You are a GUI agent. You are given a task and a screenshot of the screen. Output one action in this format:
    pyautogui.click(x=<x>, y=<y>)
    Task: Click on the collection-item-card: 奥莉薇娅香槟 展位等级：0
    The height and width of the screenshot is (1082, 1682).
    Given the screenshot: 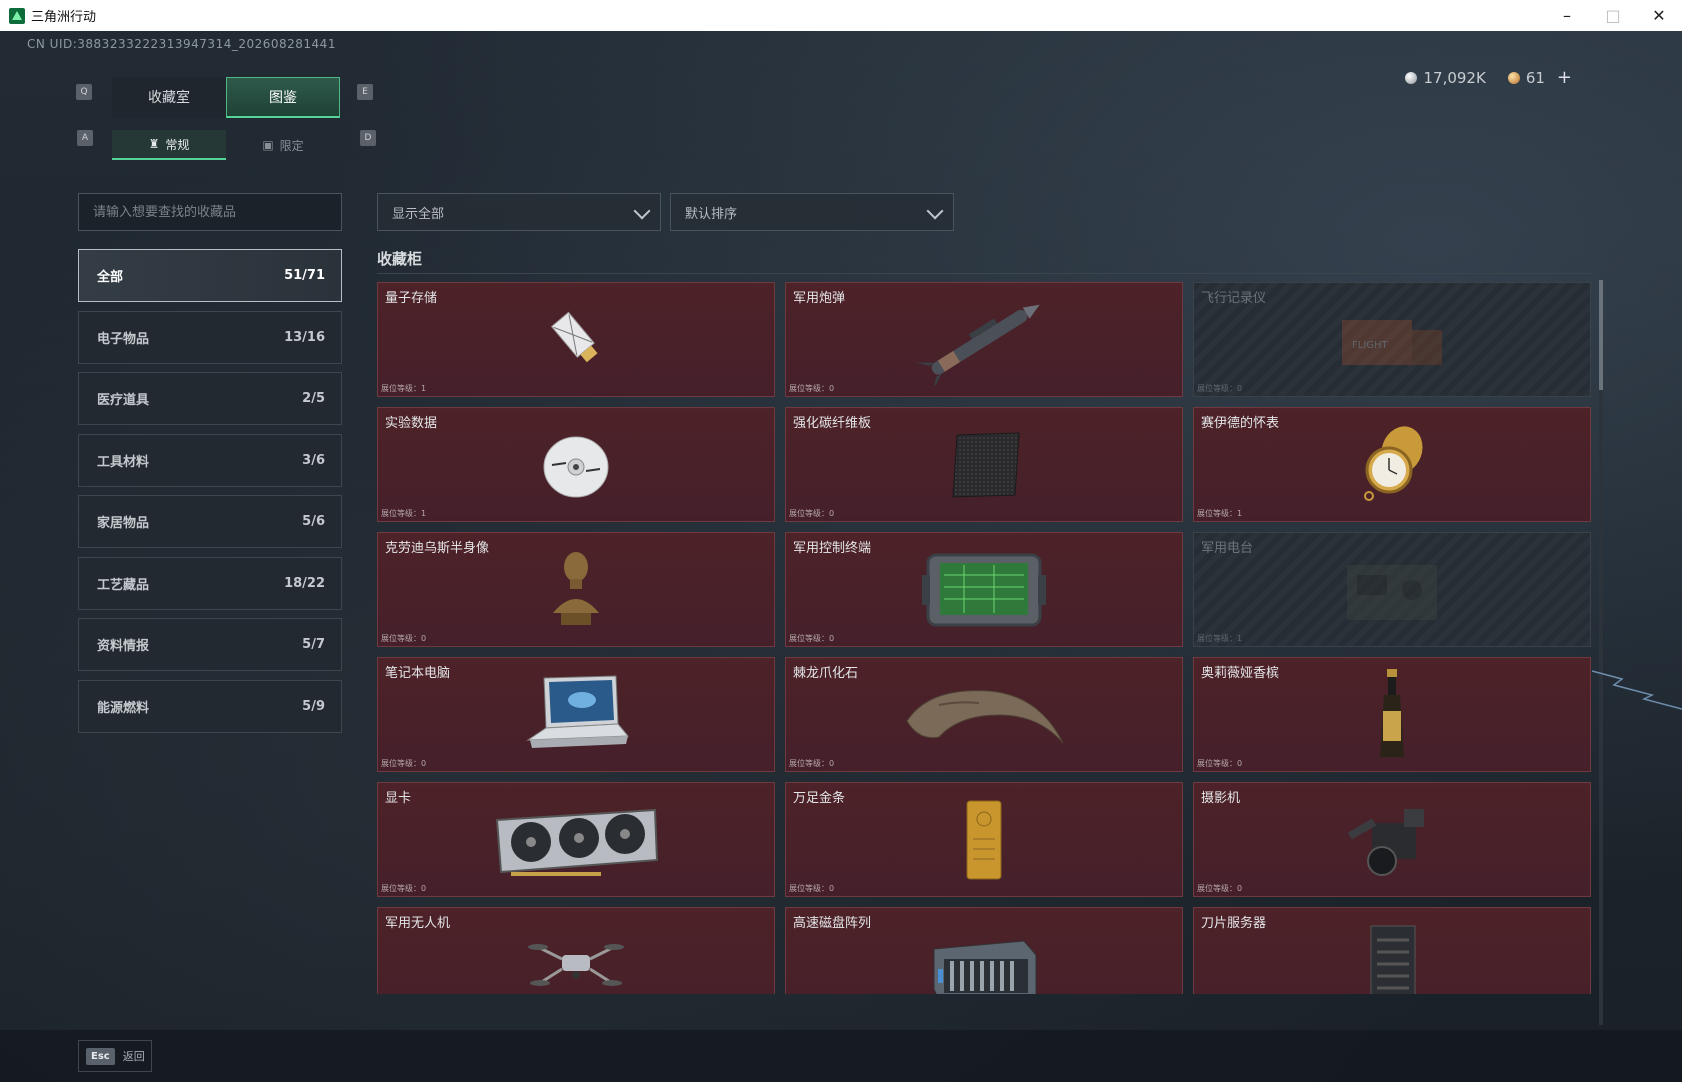 What is the action you would take?
    pyautogui.click(x=1392, y=714)
    